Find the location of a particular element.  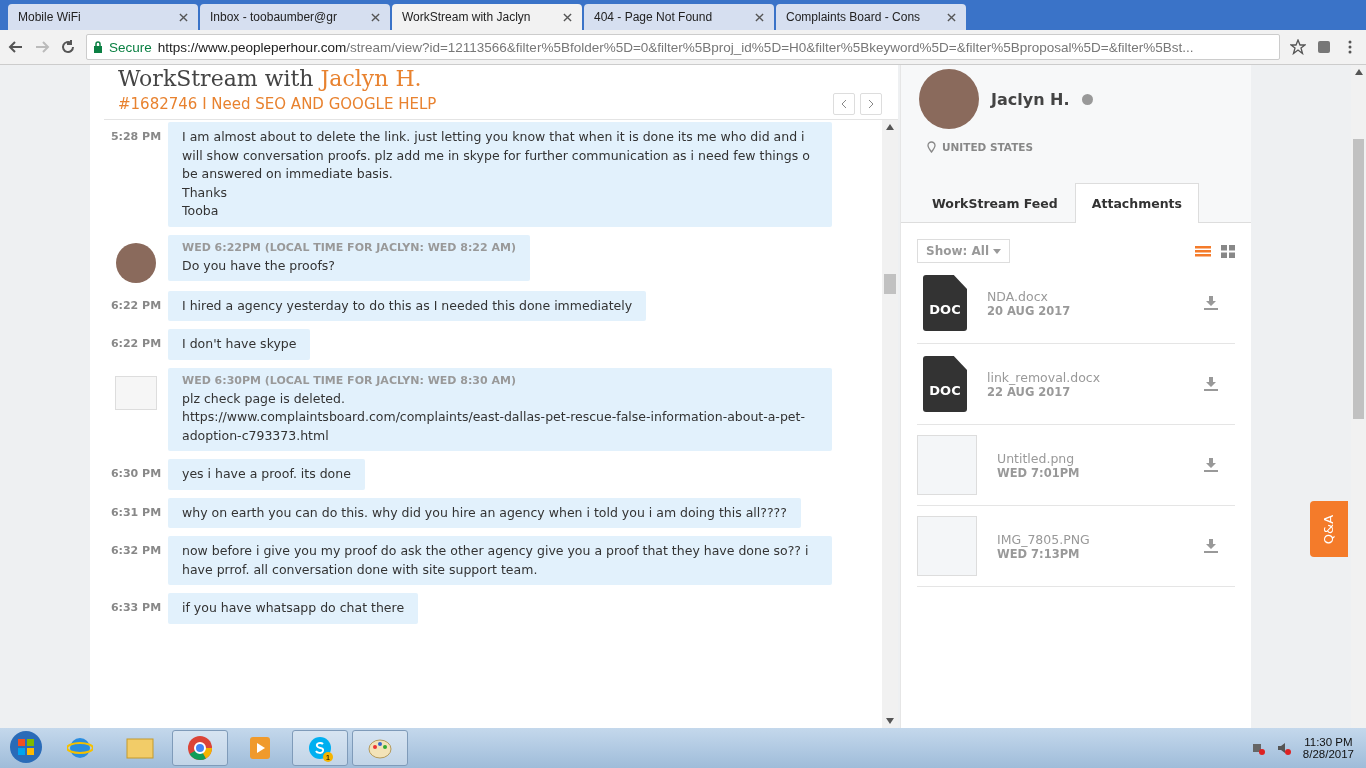

message-text: now before i give you my proof do ask the other agency give you a proof that they have done so?? i have prrof. all conversation done with site support team. is located at coordinates (496, 560).